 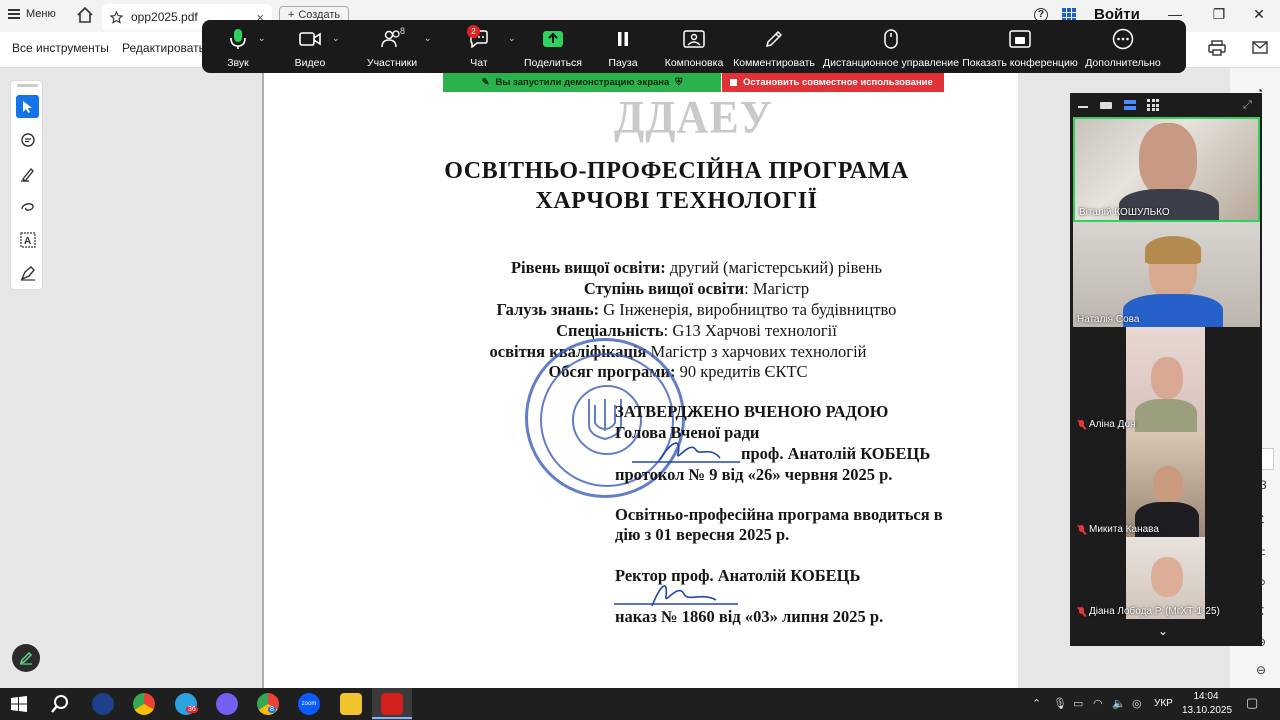 What do you see at coordinates (553, 39) in the screenshot?
I see `share-screen-icon` at bounding box center [553, 39].